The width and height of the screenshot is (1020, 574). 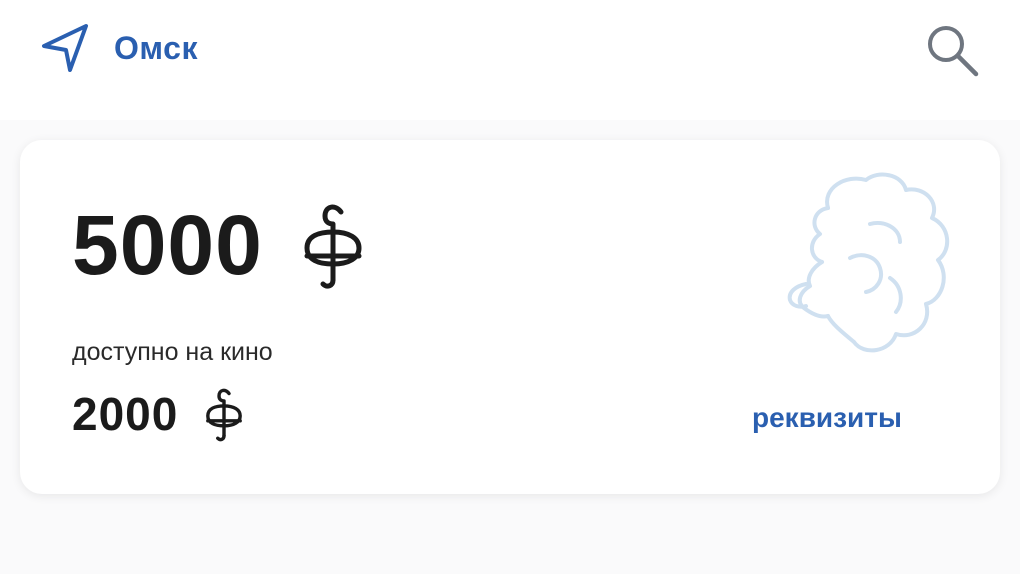 I want to click on search-icon, so click(x=953, y=51).